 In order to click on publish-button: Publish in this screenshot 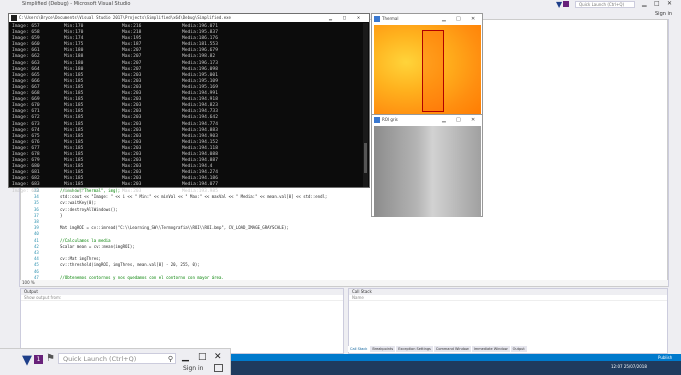, I will do `click(665, 357)`.